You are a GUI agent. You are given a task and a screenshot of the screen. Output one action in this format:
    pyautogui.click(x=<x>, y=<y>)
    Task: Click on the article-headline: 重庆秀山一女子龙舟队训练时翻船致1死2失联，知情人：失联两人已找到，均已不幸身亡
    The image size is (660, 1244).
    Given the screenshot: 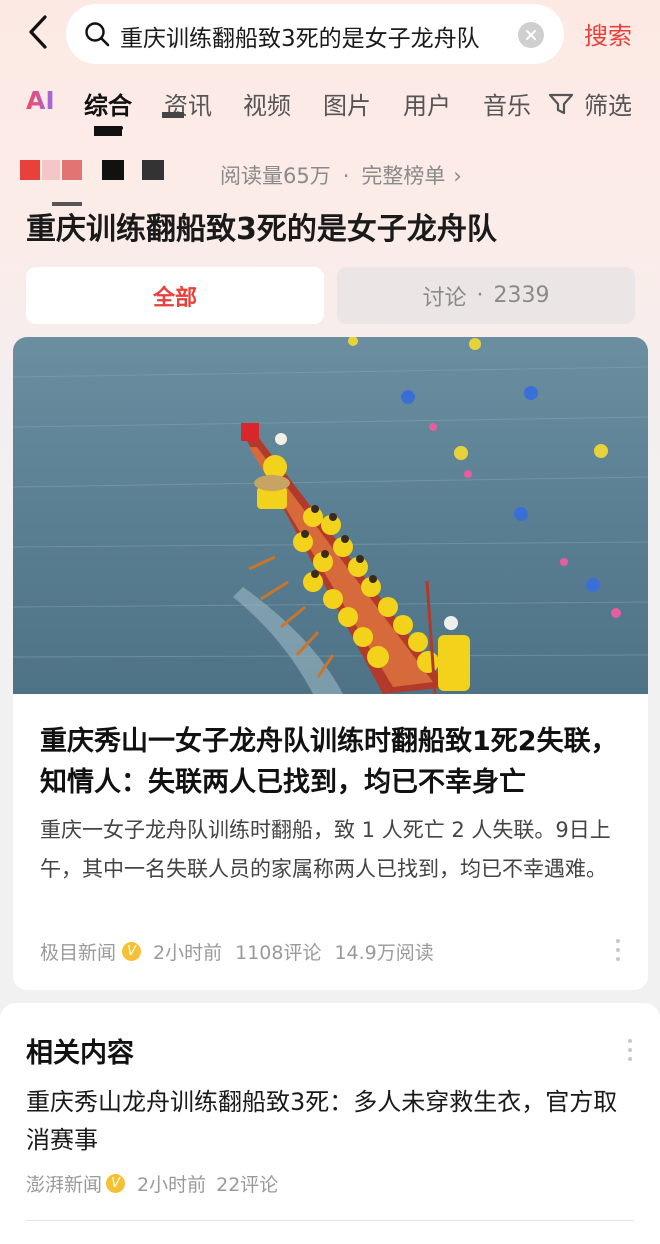 What is the action you would take?
    pyautogui.click(x=332, y=762)
    